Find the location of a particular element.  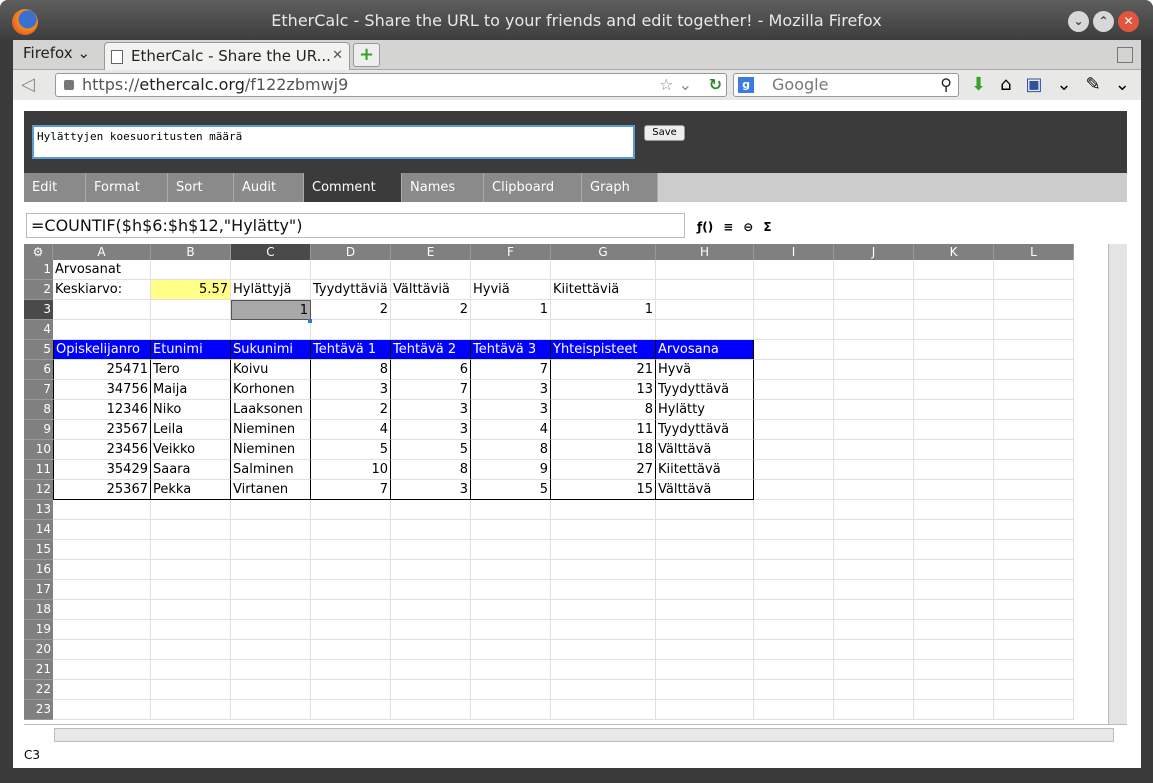

cell: 35429 is located at coordinates (102, 470).